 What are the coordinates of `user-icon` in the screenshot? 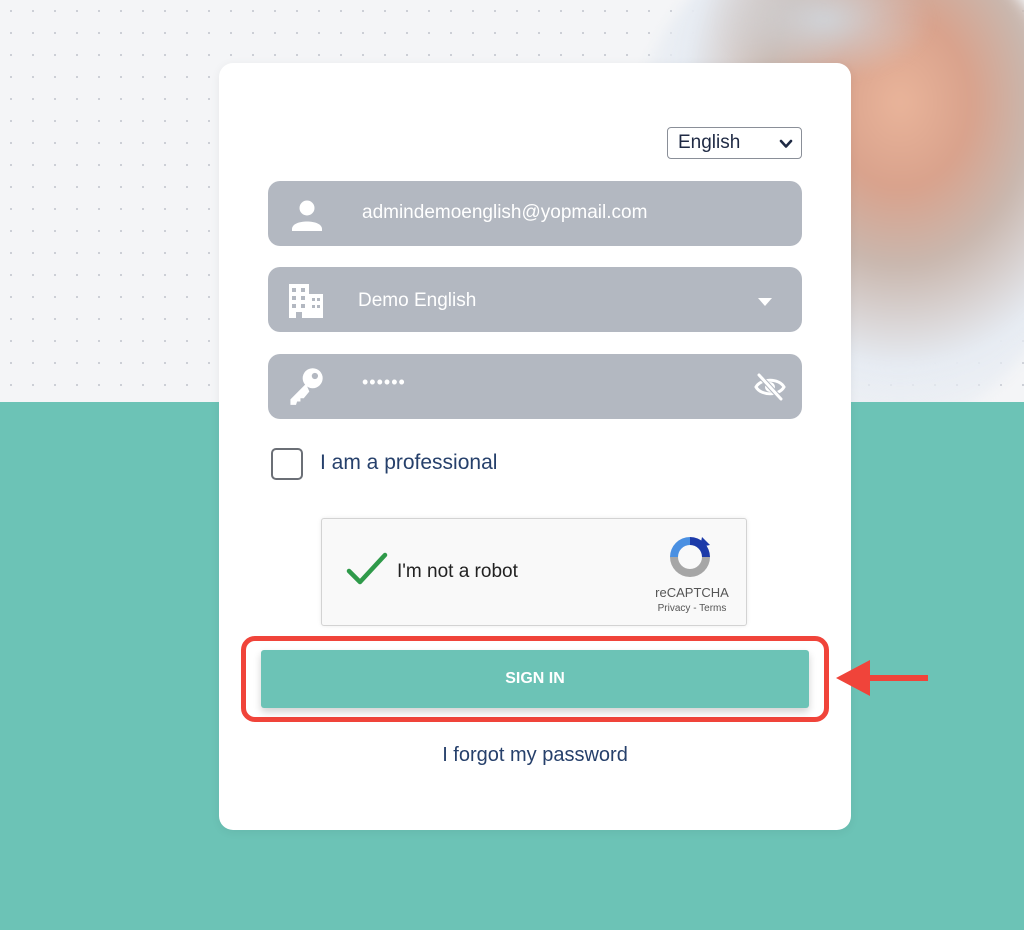 It's located at (307, 215).